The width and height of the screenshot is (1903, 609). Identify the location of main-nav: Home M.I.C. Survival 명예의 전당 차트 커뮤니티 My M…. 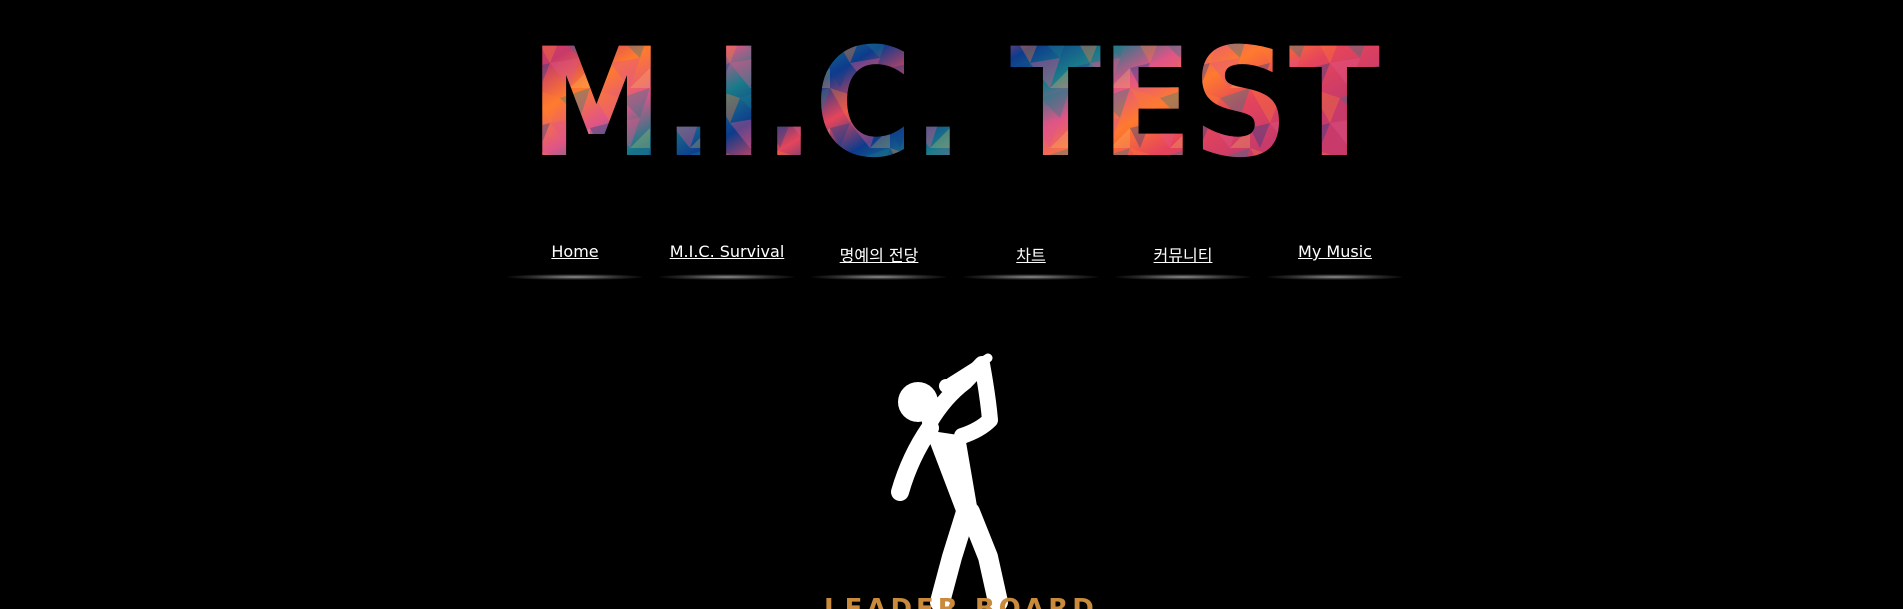
(955, 256).